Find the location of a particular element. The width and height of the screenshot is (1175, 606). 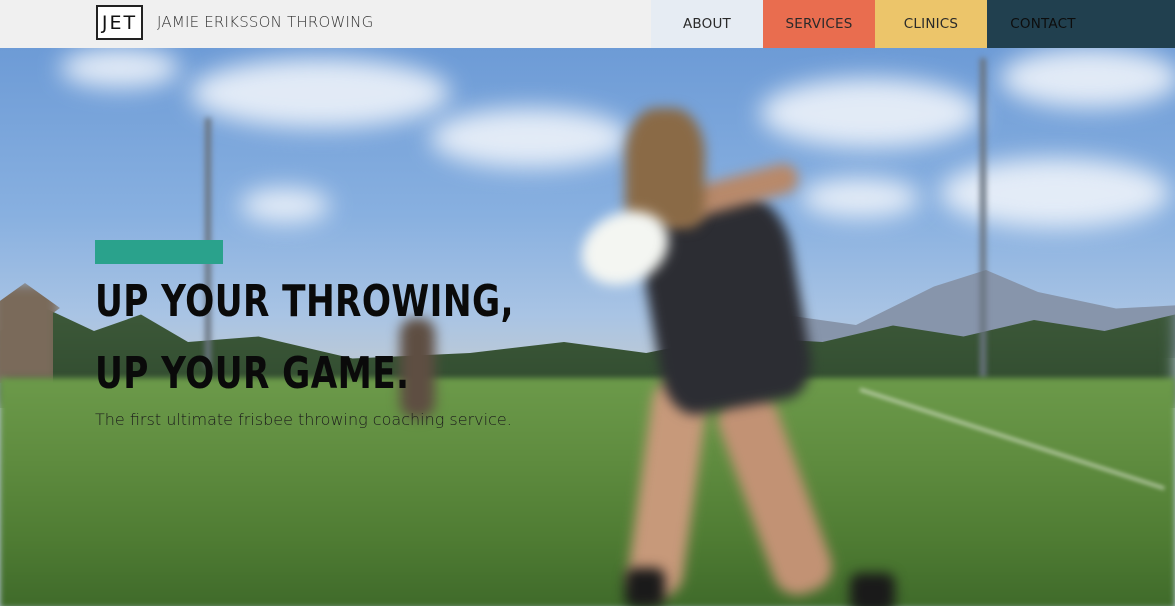

site-name: JAMIE ERIKSSON THROWING is located at coordinates (265, 22).